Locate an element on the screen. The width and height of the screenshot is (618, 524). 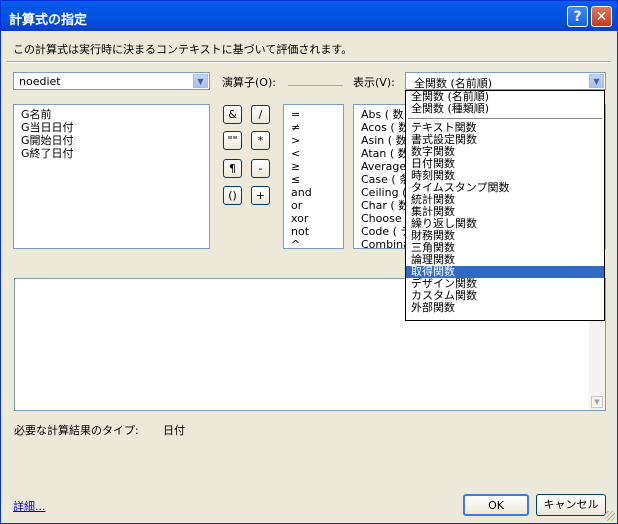
list-item: not is located at coordinates (313, 231).